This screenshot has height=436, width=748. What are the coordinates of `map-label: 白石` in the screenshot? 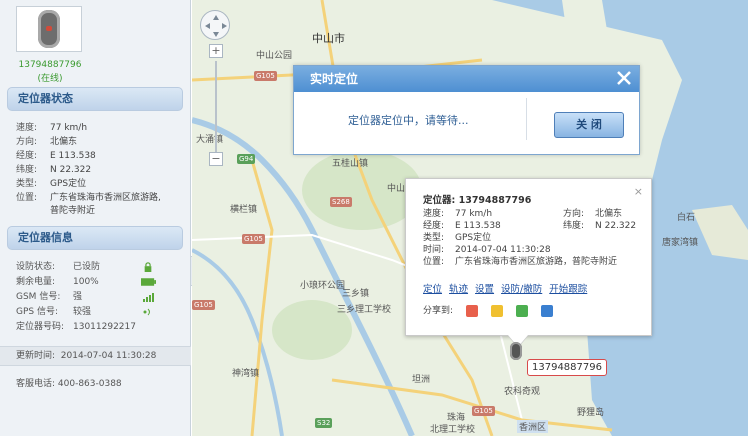 It's located at (686, 218).